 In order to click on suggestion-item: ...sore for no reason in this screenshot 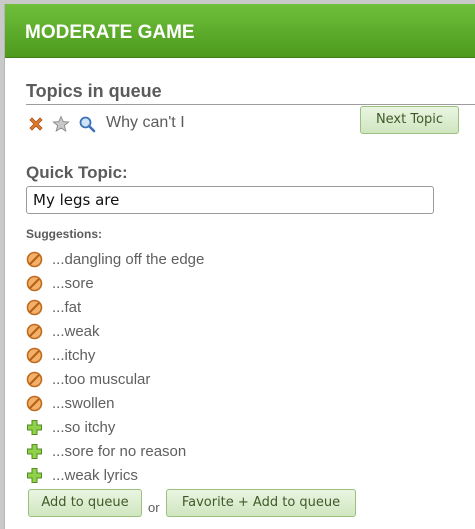, I will do `click(115, 451)`.